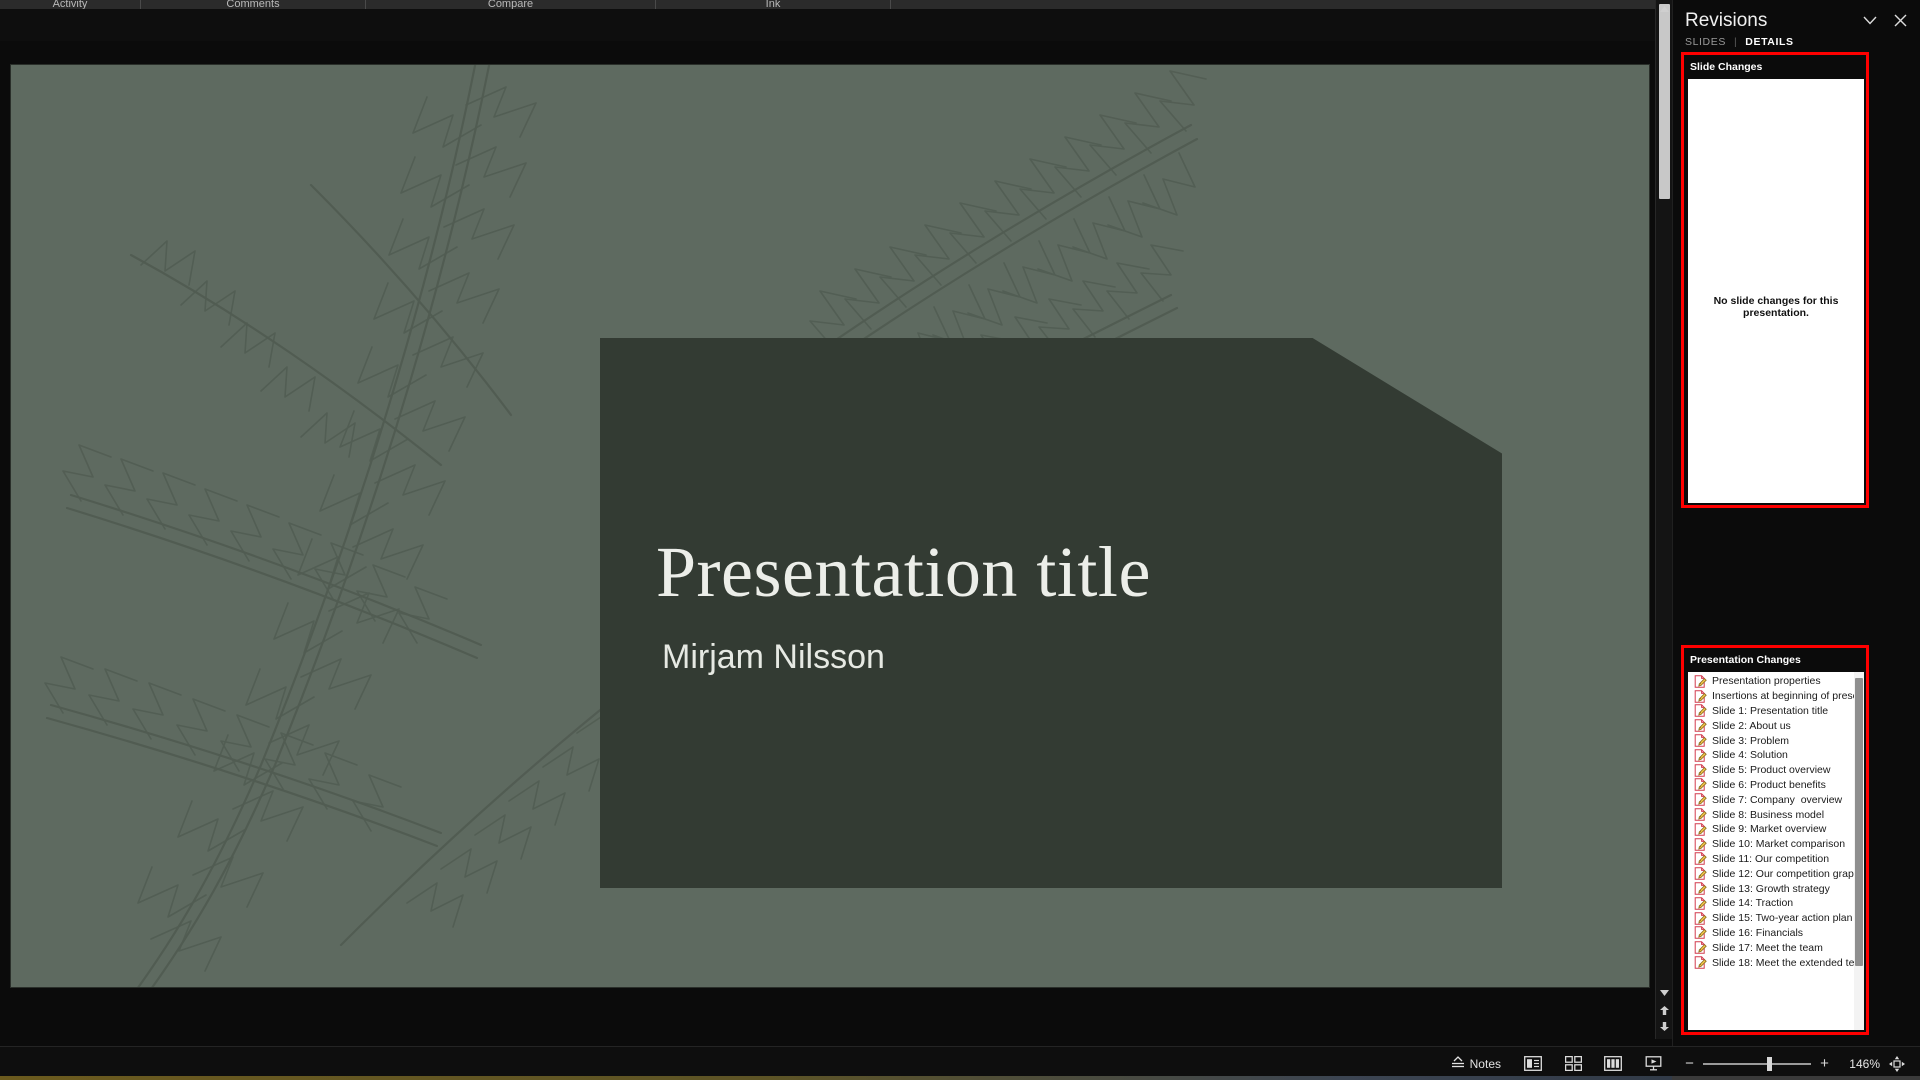 Image resolution: width=1920 pixels, height=1080 pixels. I want to click on slide-subtitle-text: Mirjam Nilsson, so click(1052, 657).